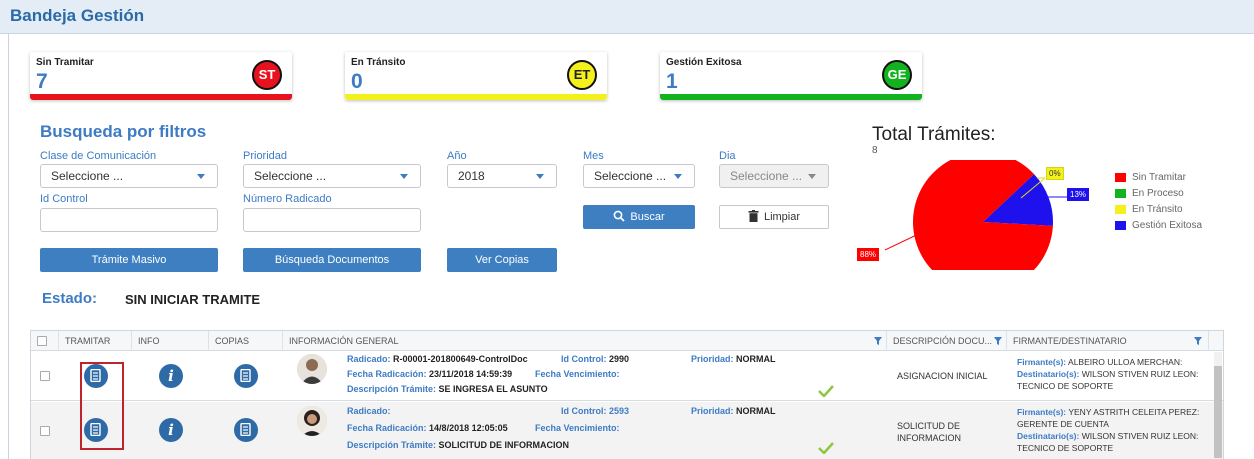 This screenshot has height=459, width=1254. What do you see at coordinates (647, 217) in the screenshot?
I see `buscar-label: Buscar` at bounding box center [647, 217].